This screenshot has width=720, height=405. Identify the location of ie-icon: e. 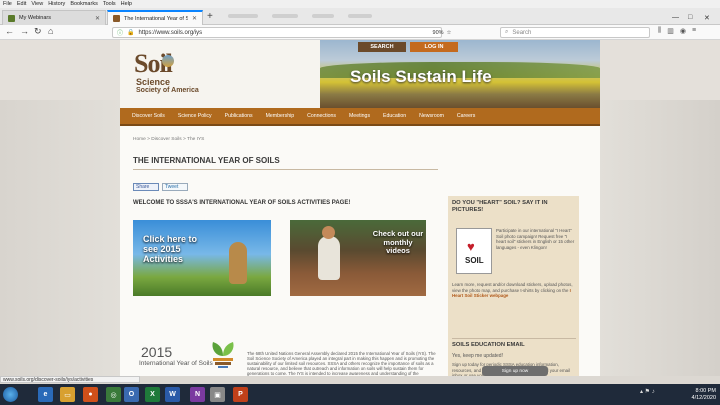
(45, 394).